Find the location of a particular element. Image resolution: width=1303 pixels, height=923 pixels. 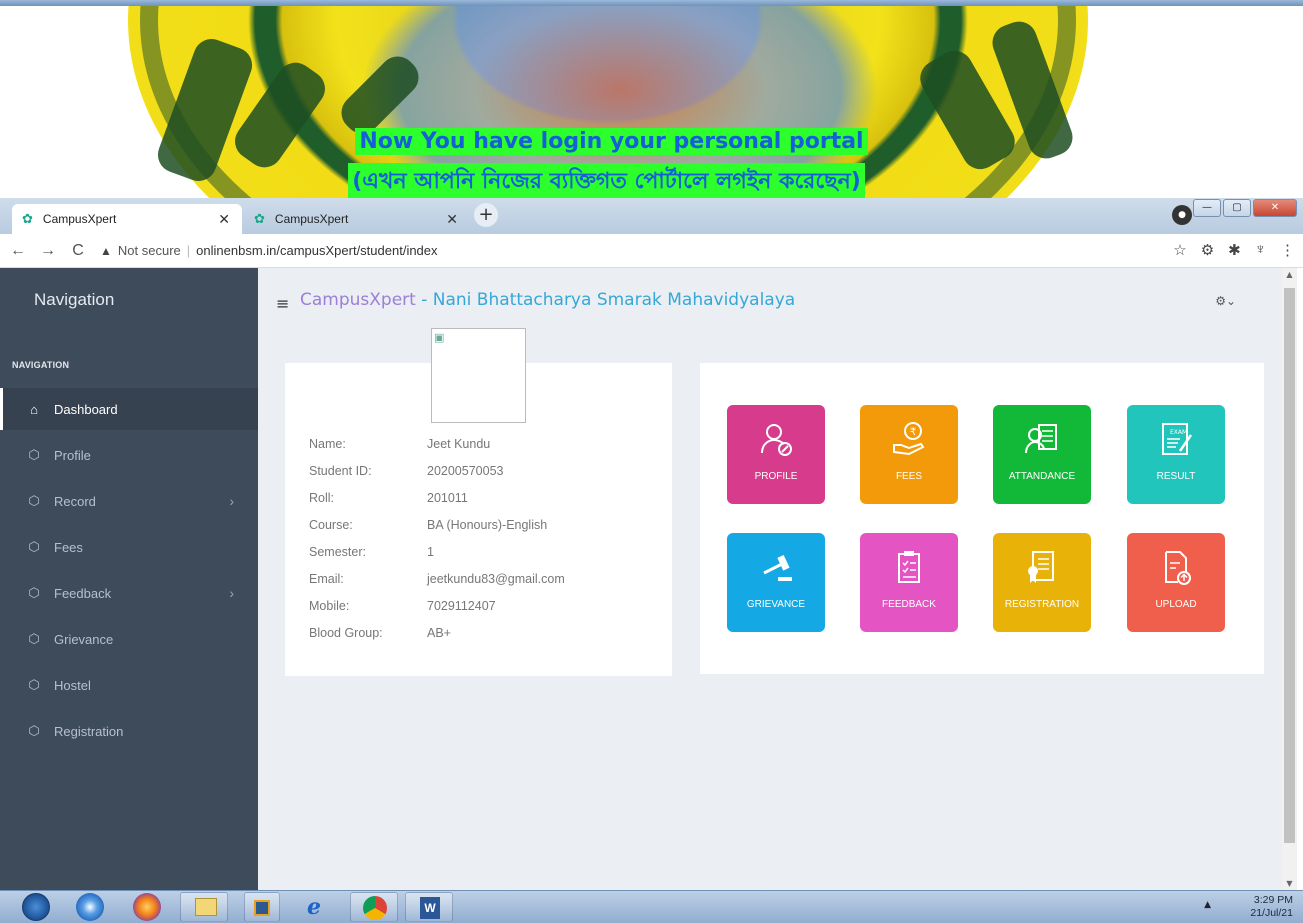

new-tab-button: + is located at coordinates (486, 215).